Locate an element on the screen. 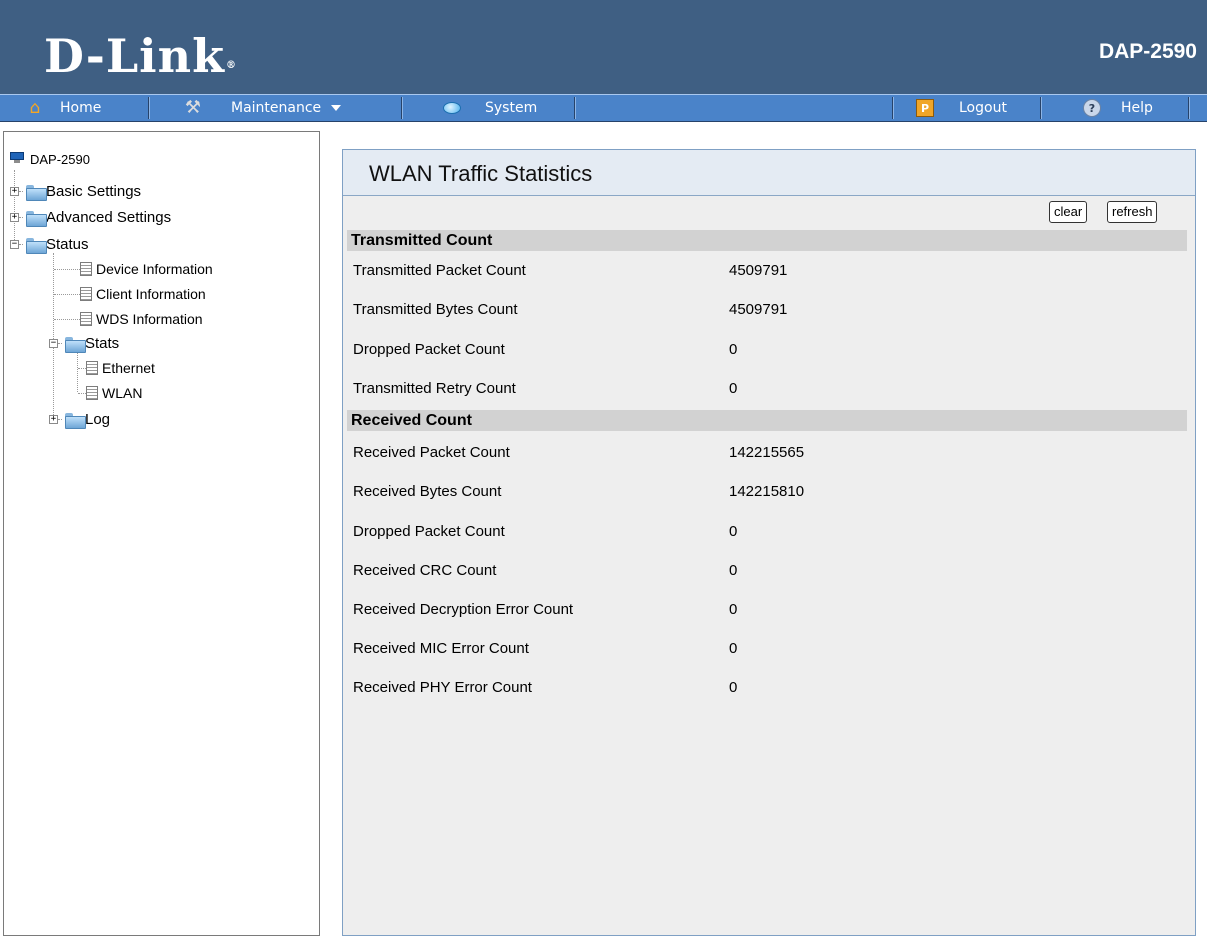 The image size is (1207, 941). refresh-button: refresh is located at coordinates (1132, 212).